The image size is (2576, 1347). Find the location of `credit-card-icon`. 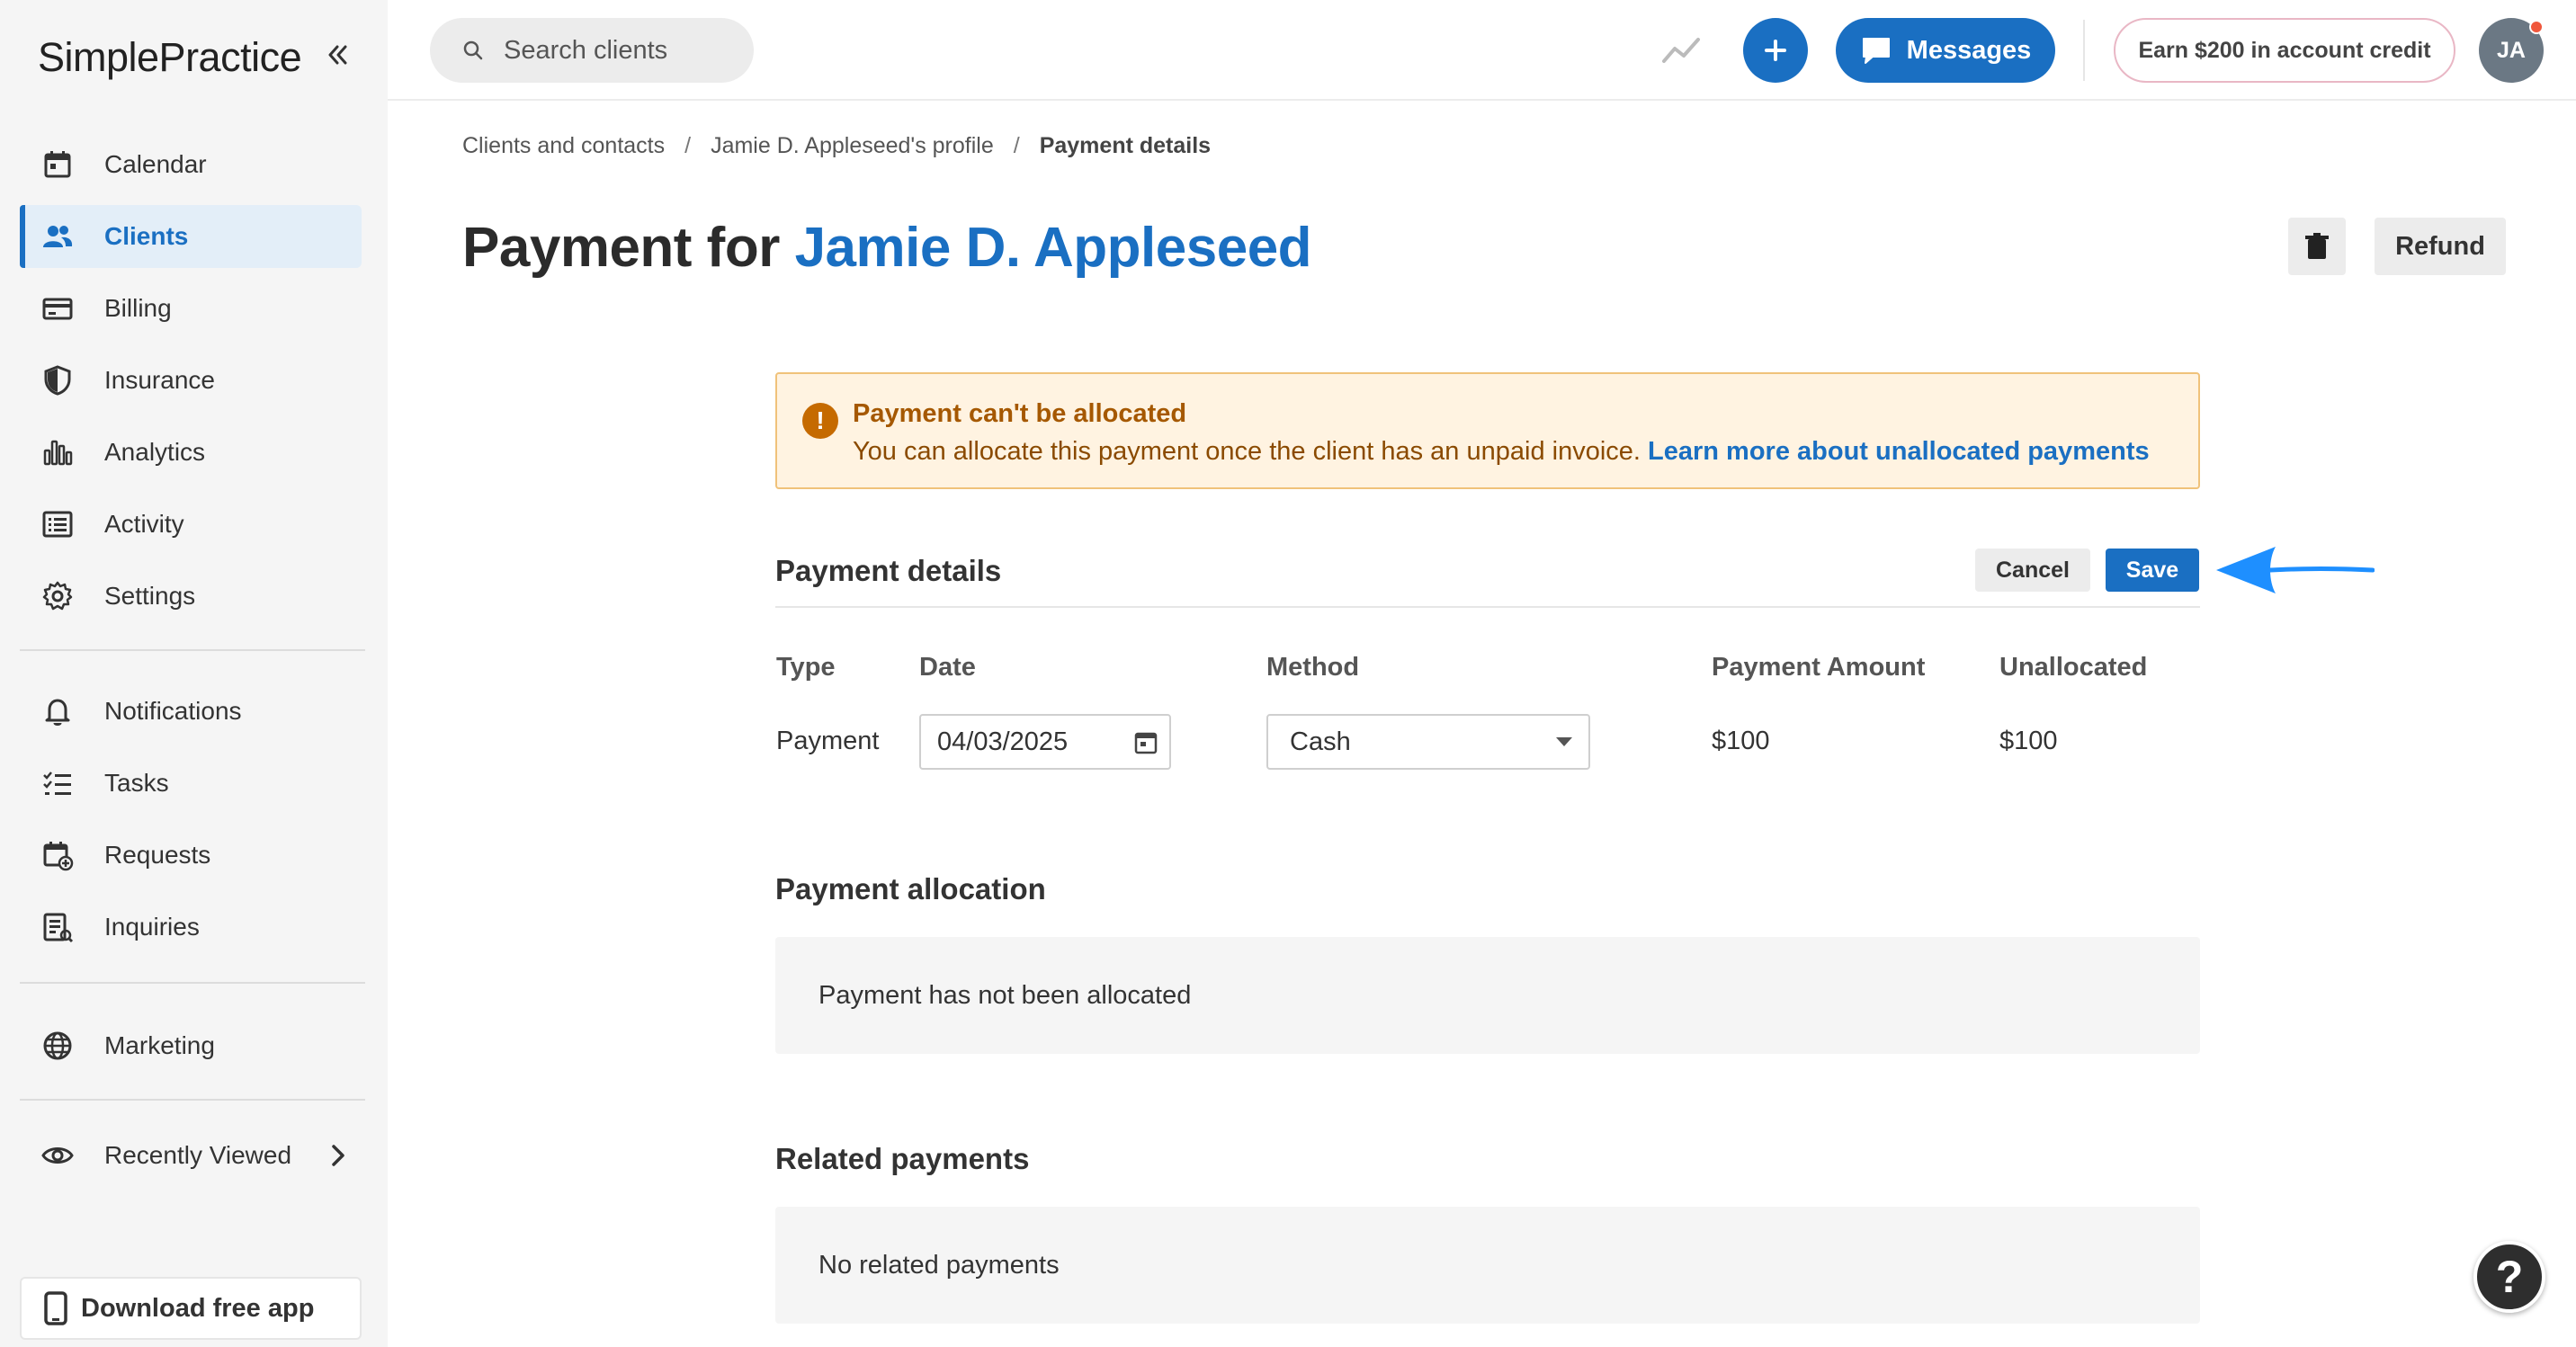

credit-card-icon is located at coordinates (57, 309).